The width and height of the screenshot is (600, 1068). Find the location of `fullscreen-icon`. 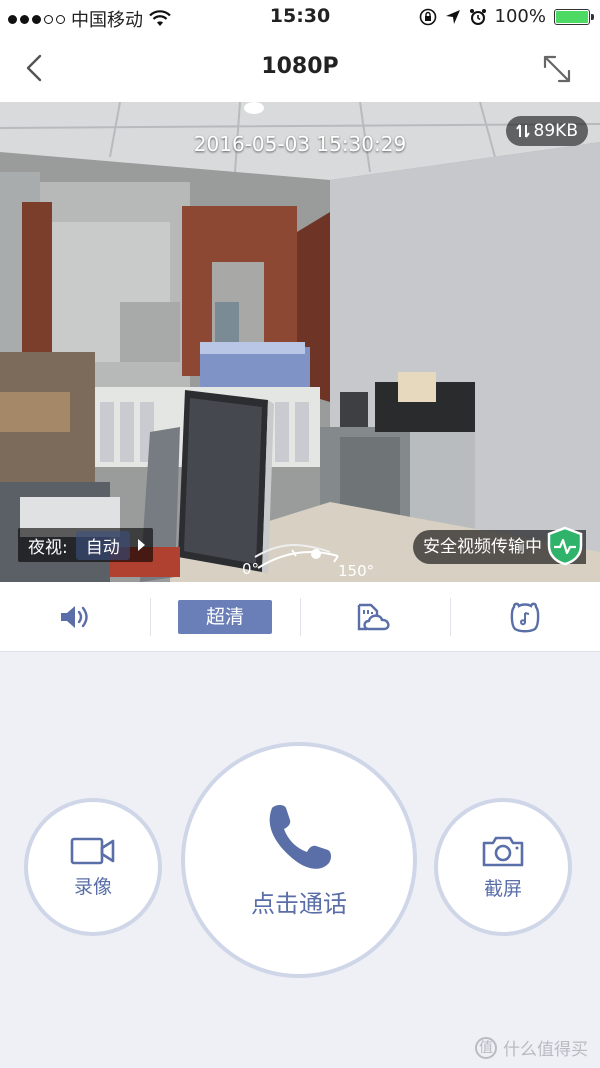

fullscreen-icon is located at coordinates (557, 69).